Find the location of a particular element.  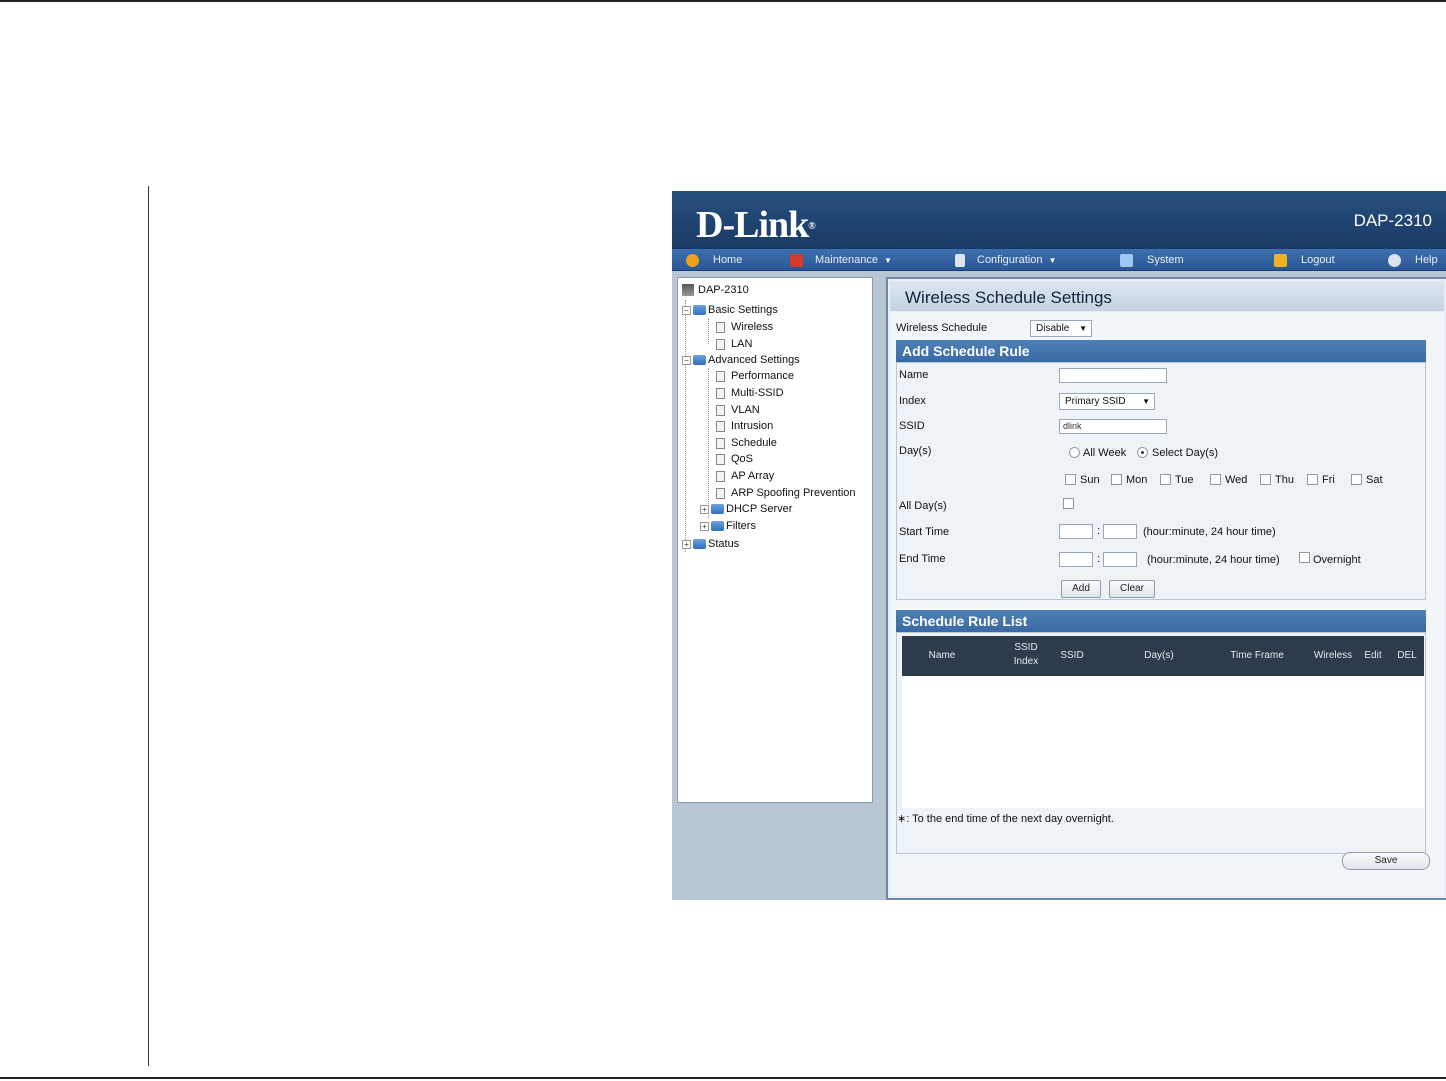

page-margin-line is located at coordinates (148, 626).